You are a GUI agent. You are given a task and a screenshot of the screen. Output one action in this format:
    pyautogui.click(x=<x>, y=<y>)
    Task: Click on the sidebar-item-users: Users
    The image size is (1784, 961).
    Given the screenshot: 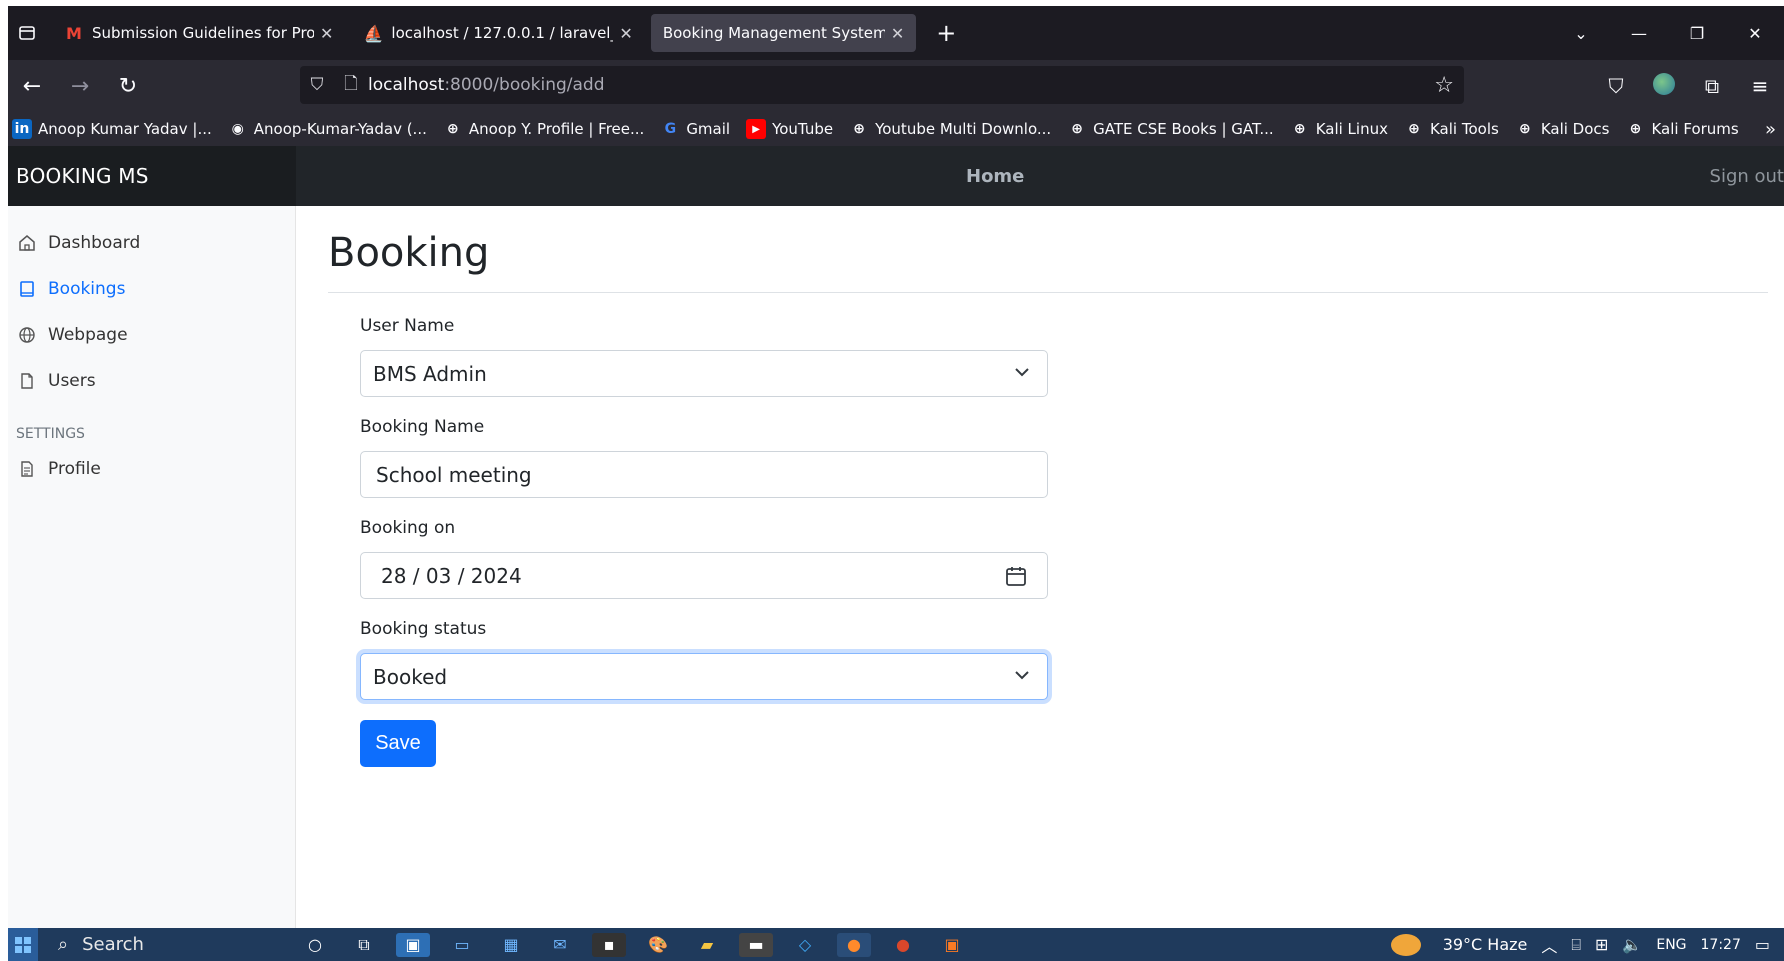 What is the action you would take?
    pyautogui.click(x=151, y=381)
    